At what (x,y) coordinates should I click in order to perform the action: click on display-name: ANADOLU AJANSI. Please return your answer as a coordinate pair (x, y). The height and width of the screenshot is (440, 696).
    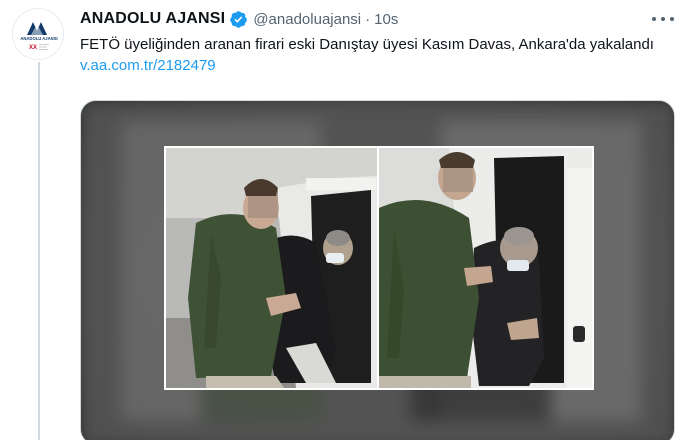
    Looking at the image, I should click on (152, 19).